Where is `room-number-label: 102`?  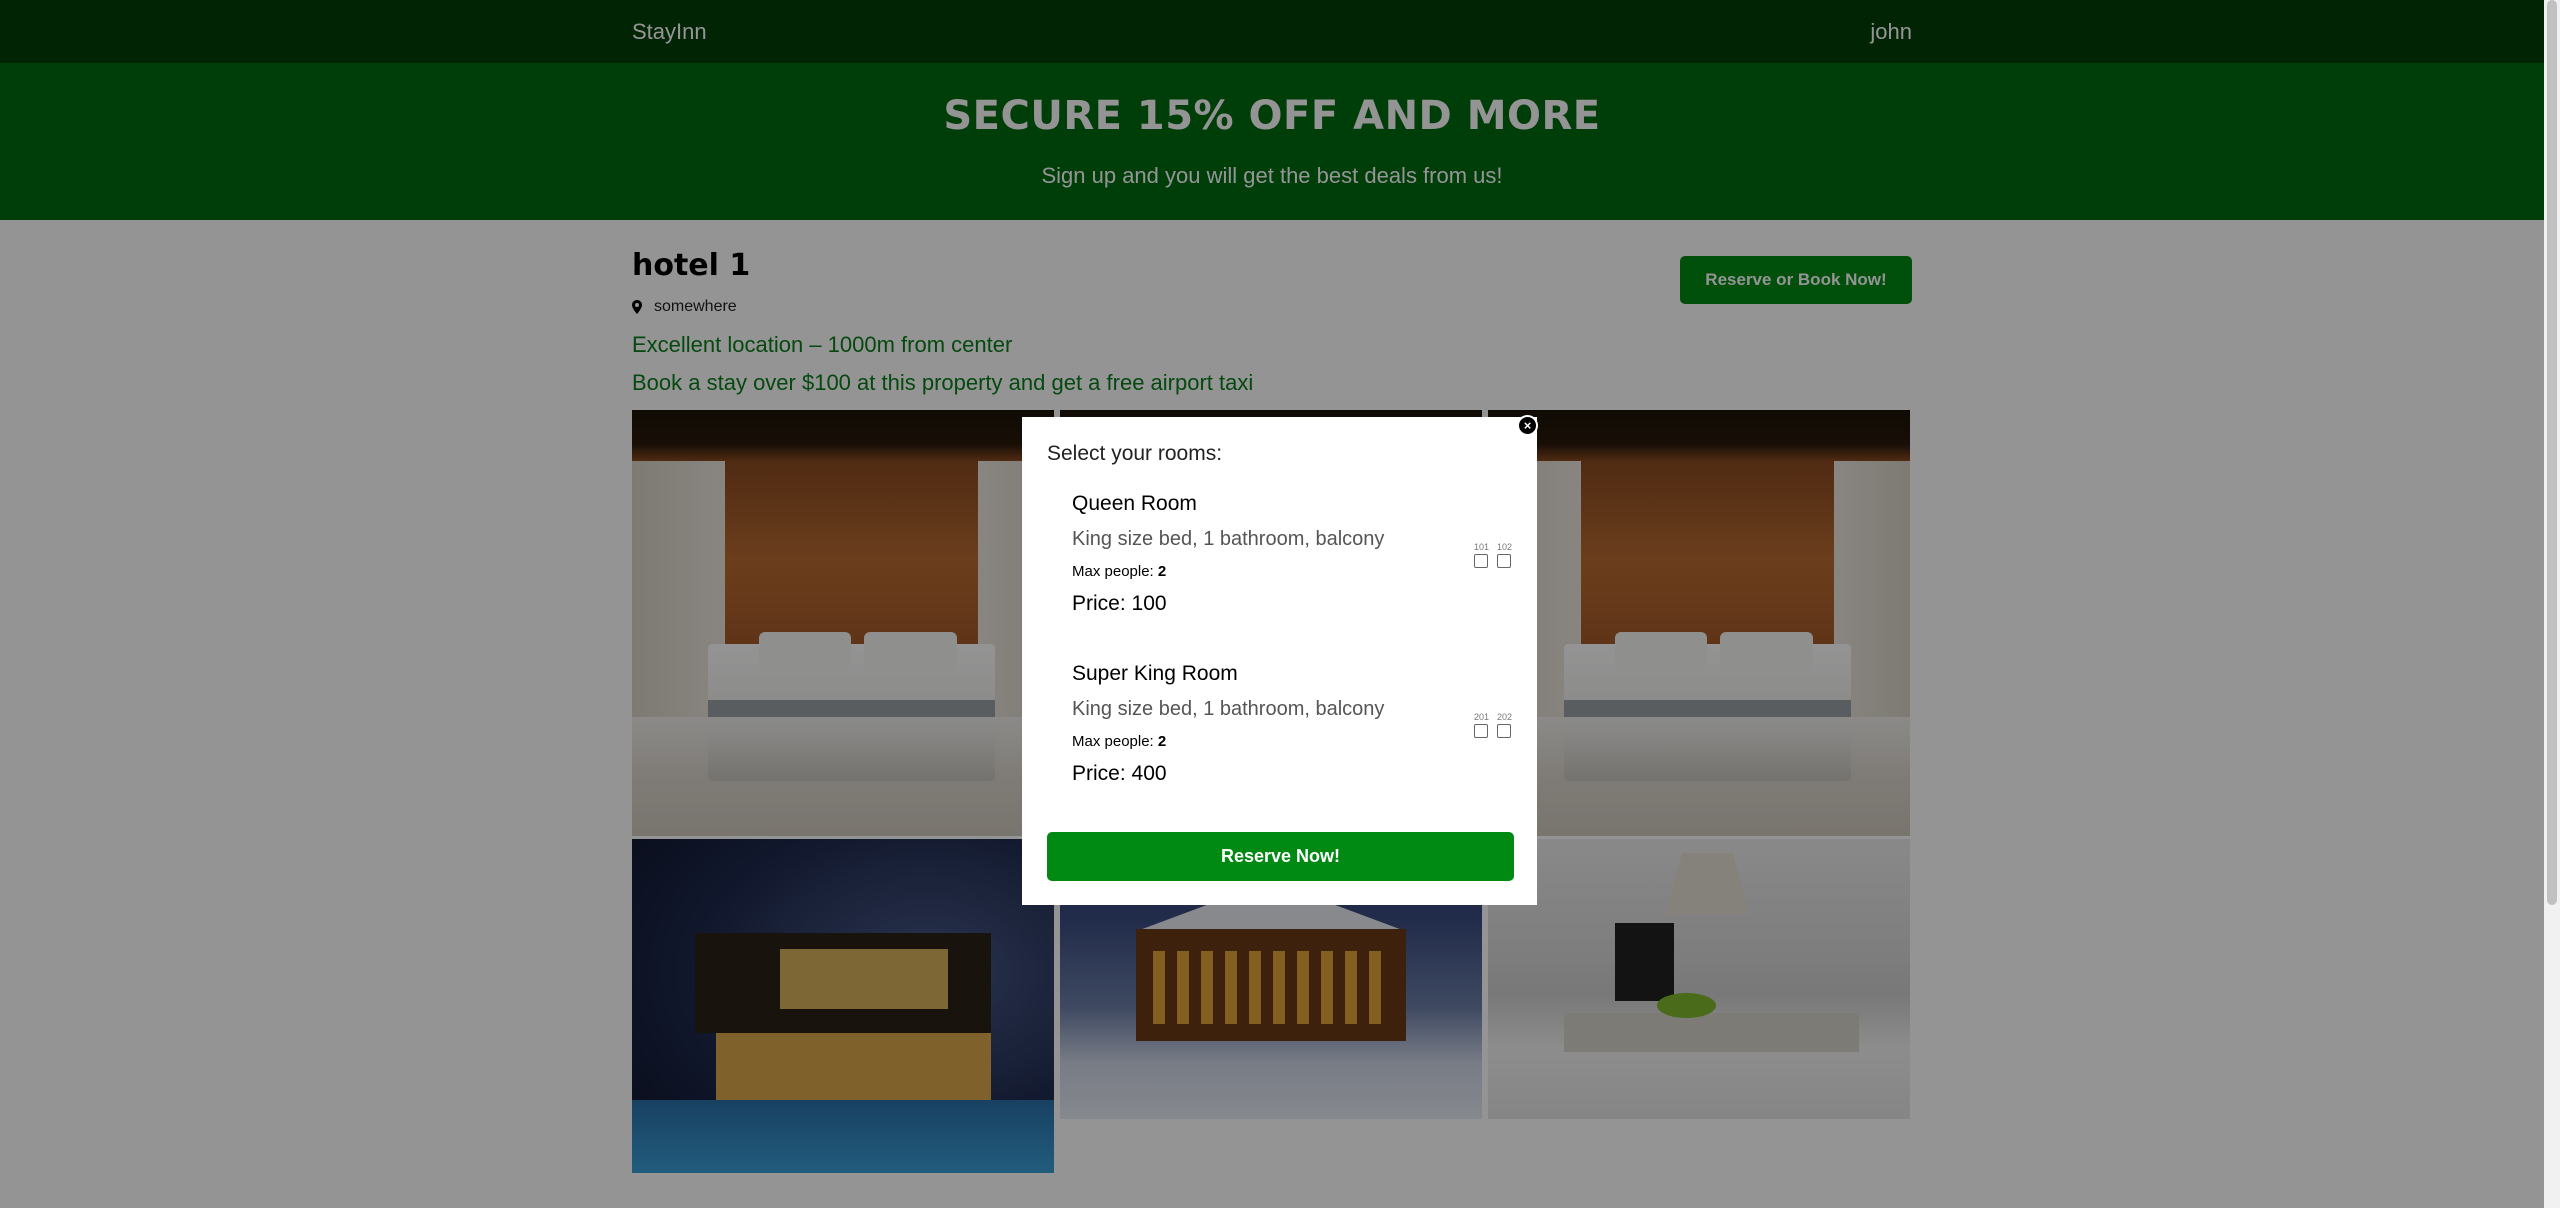
room-number-label: 102 is located at coordinates (1504, 547).